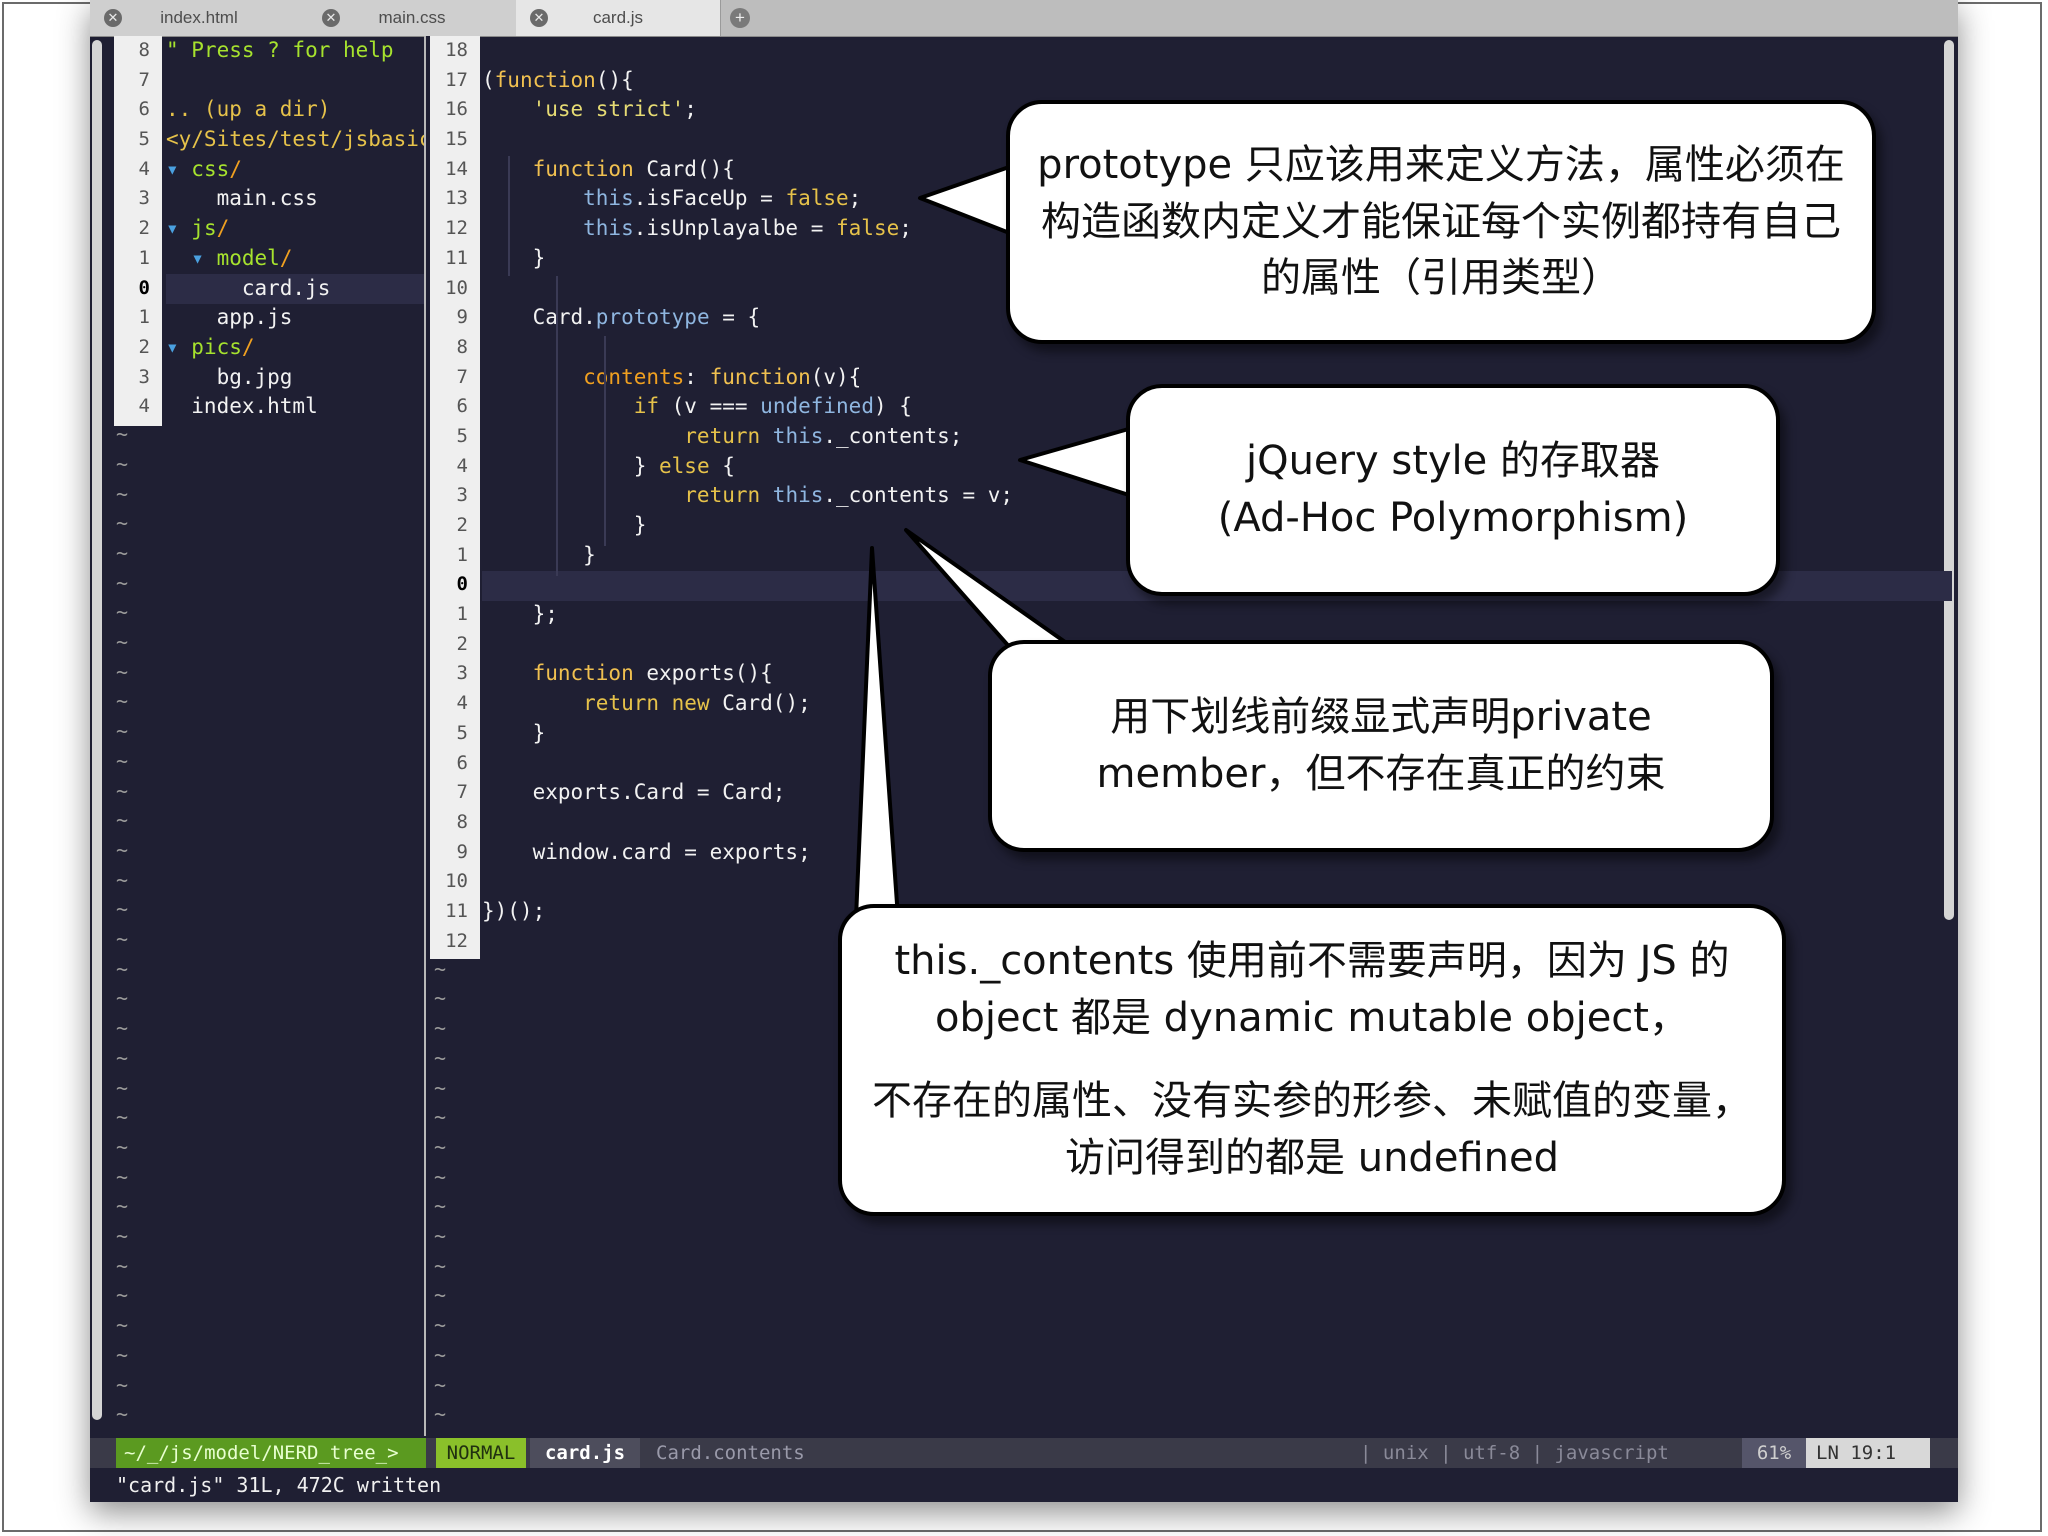 The image size is (2048, 1536). I want to click on status-fileinfo: | unix | utf-8 | javascript, so click(1514, 1453).